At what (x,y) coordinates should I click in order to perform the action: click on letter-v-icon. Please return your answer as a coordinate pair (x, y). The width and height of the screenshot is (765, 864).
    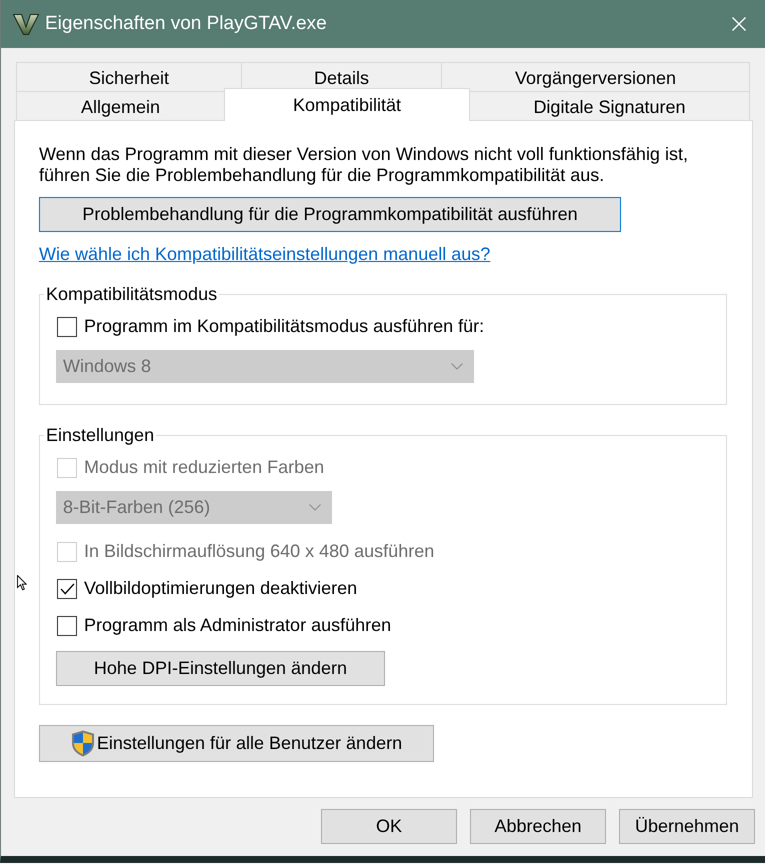
    Looking at the image, I should click on (26, 24).